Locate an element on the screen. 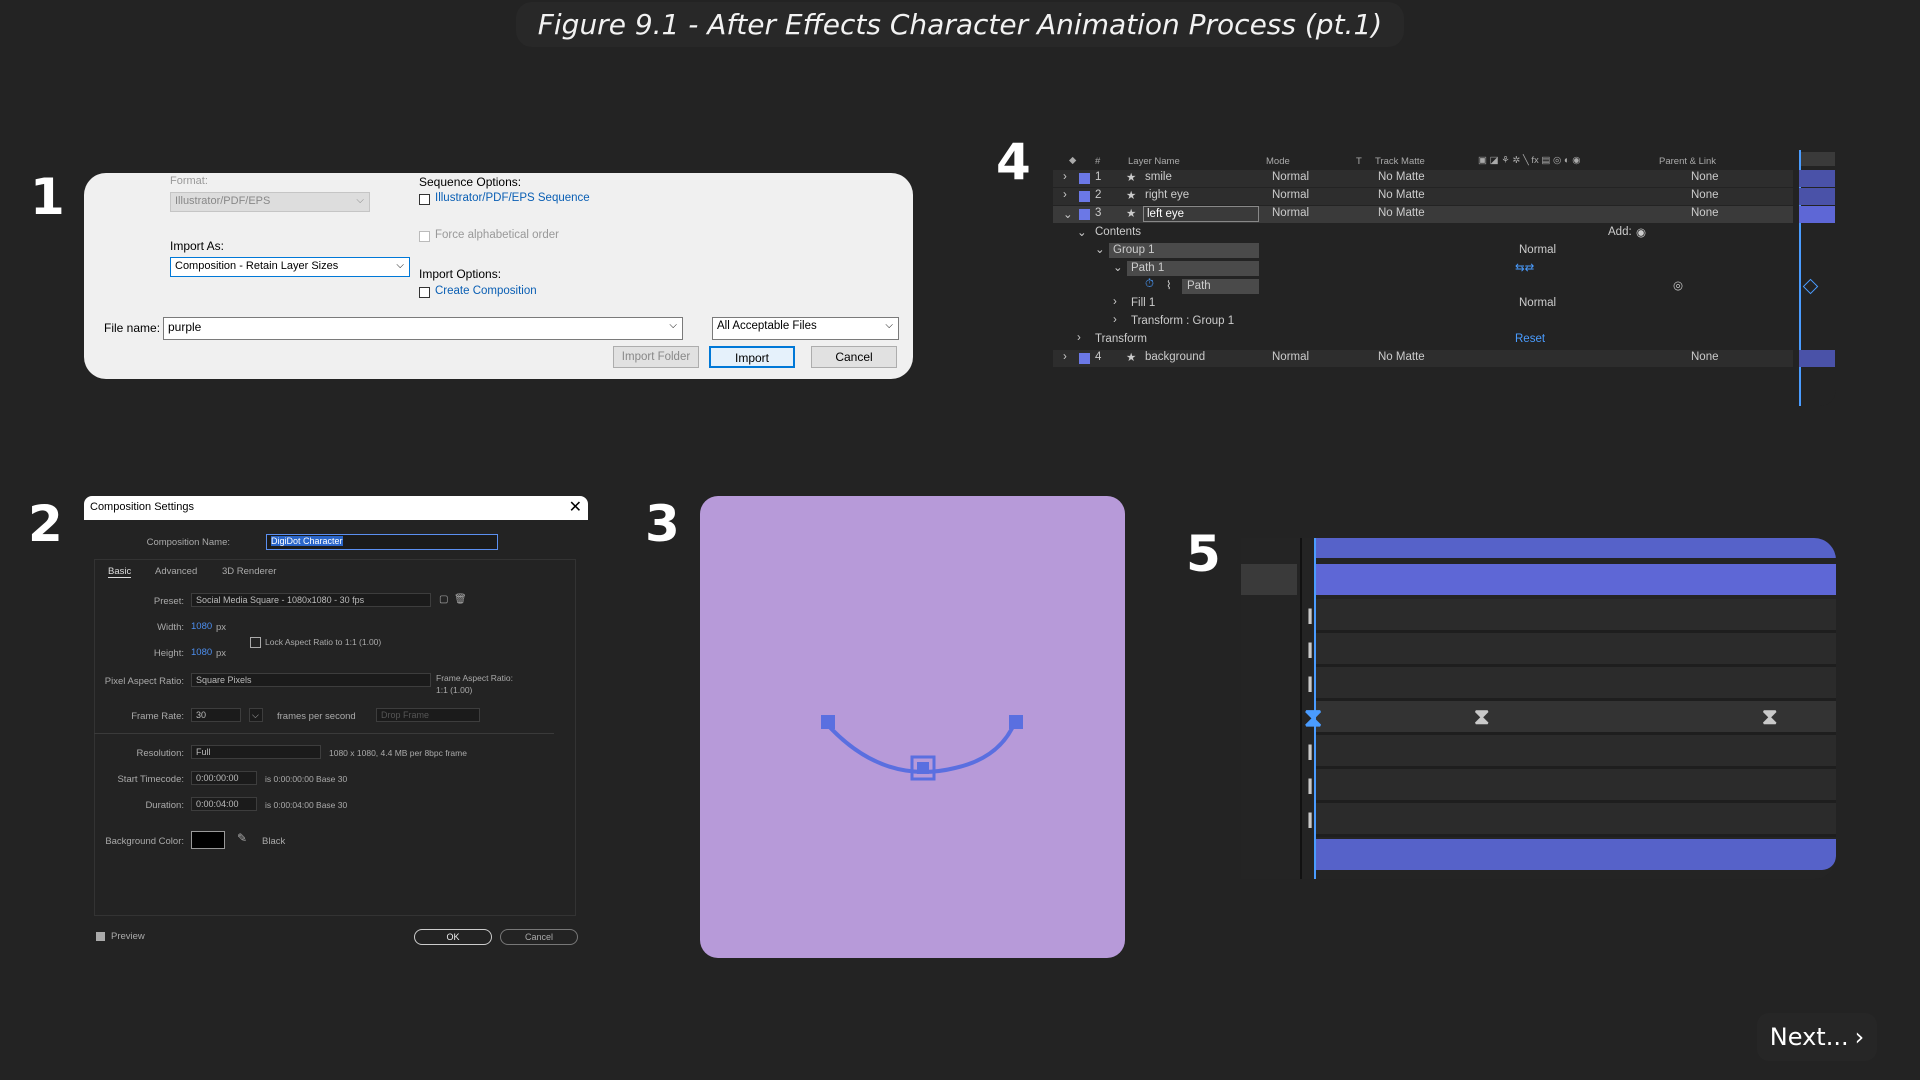 This screenshot has width=1920, height=1080. layer-bar-bottom is located at coordinates (1575, 854).